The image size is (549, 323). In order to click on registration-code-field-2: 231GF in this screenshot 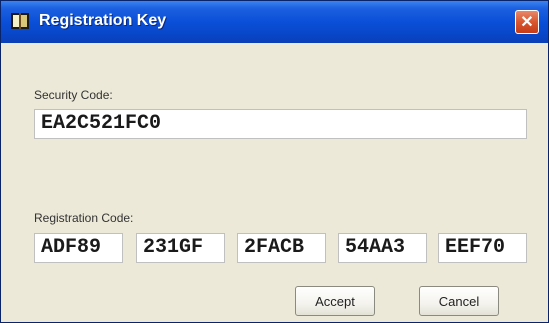, I will do `click(180, 248)`.